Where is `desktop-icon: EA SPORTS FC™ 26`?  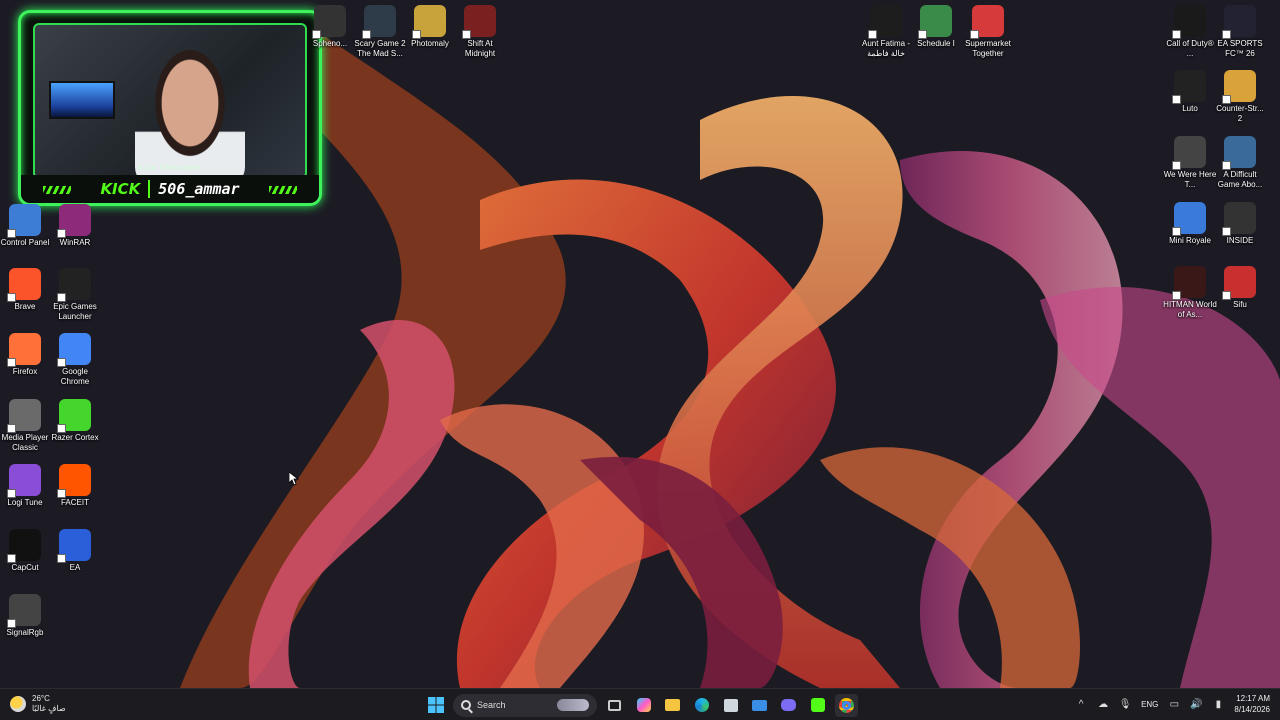 desktop-icon: EA SPORTS FC™ 26 is located at coordinates (1240, 32).